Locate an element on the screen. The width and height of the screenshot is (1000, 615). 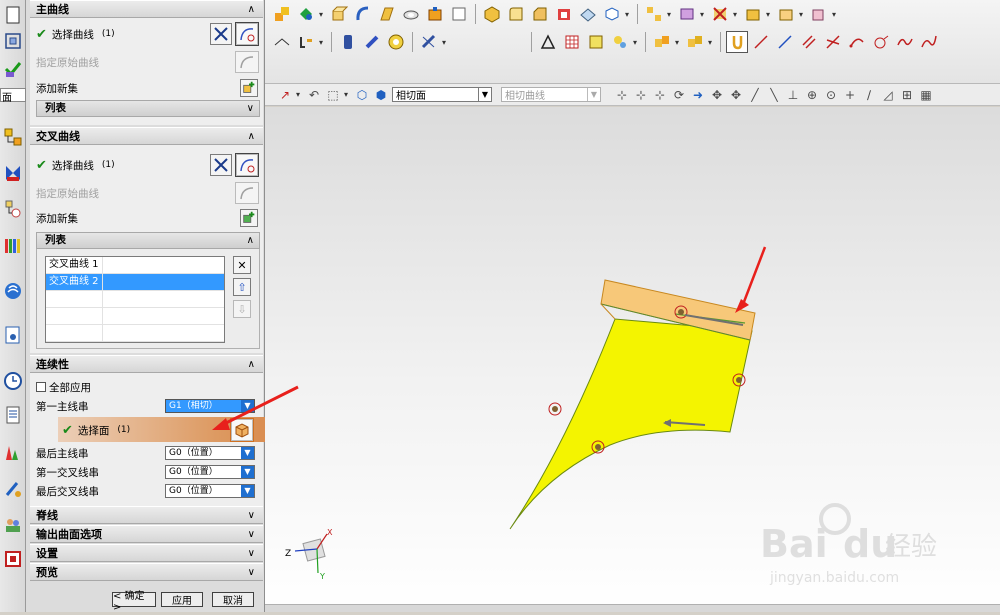
washer-icon is located at coordinates (396, 42).